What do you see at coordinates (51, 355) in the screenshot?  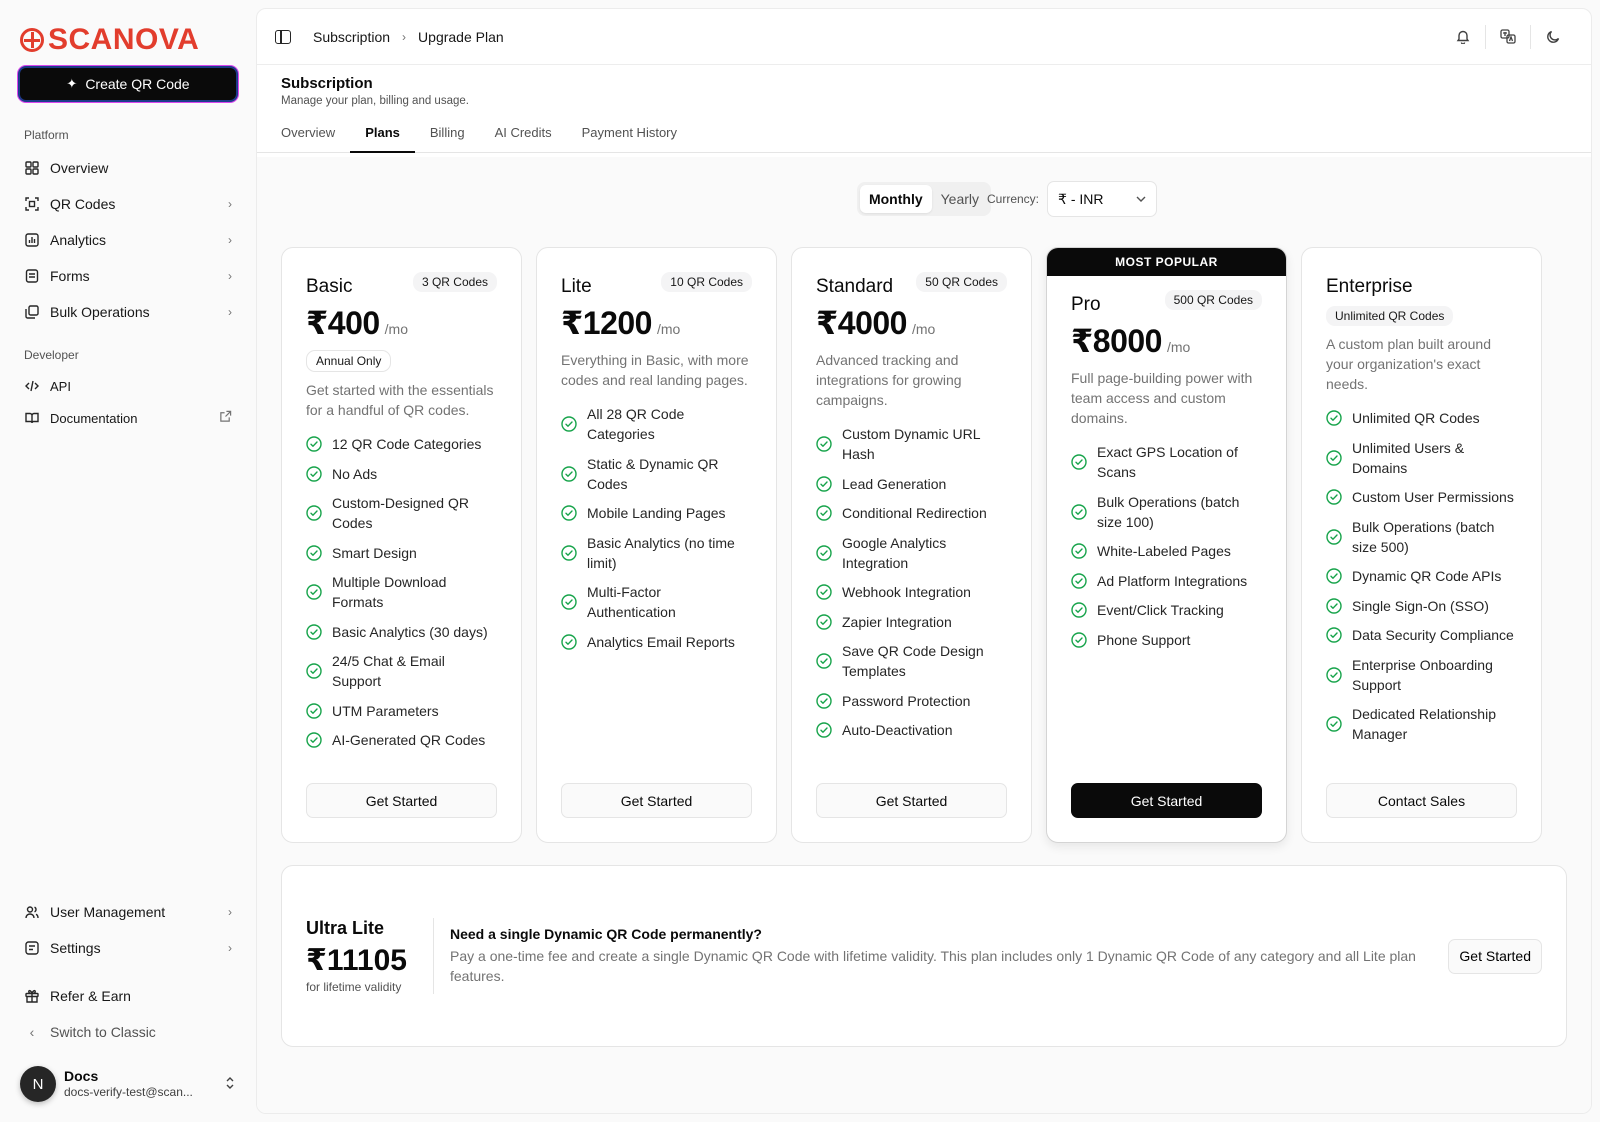 I see `developer-heading: Developer` at bounding box center [51, 355].